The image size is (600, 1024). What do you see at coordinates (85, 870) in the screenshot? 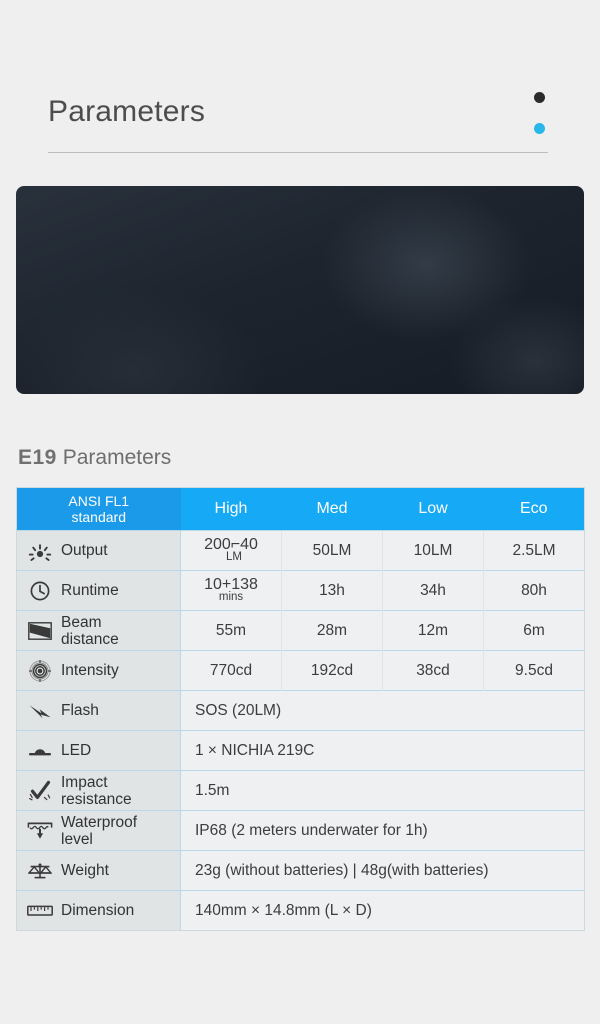
I see `spec-label-text: Weight` at bounding box center [85, 870].